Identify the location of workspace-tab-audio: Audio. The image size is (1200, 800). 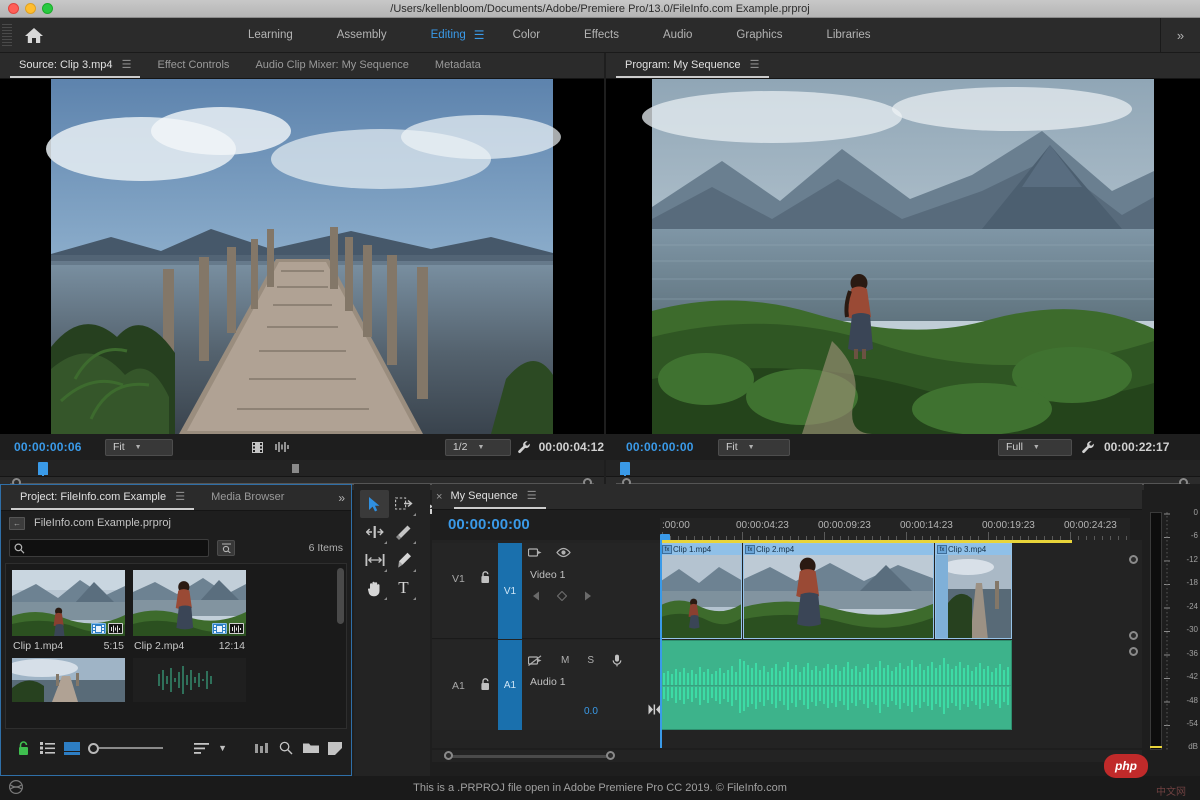
(677, 35).